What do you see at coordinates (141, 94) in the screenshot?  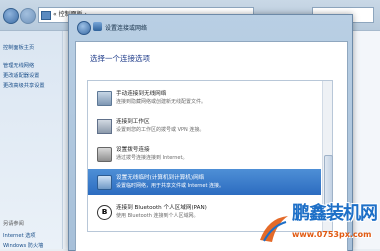 I see `option-title: 手动连接到无线网络` at bounding box center [141, 94].